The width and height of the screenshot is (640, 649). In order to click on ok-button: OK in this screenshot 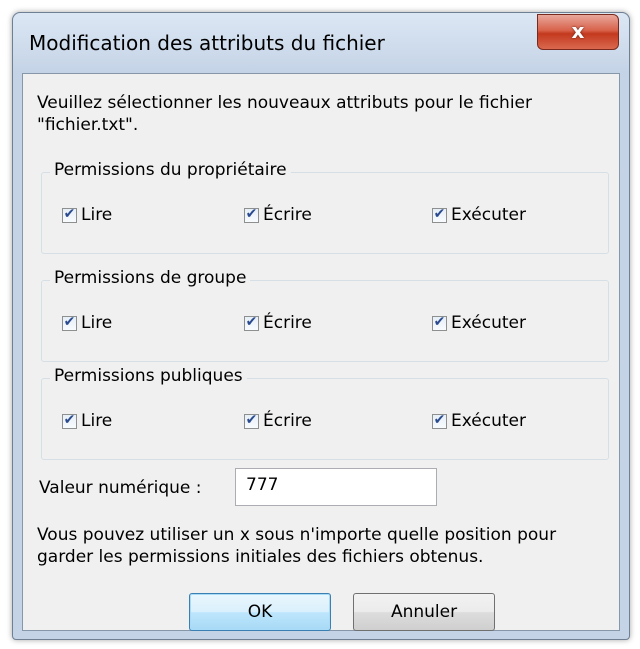, I will do `click(260, 612)`.